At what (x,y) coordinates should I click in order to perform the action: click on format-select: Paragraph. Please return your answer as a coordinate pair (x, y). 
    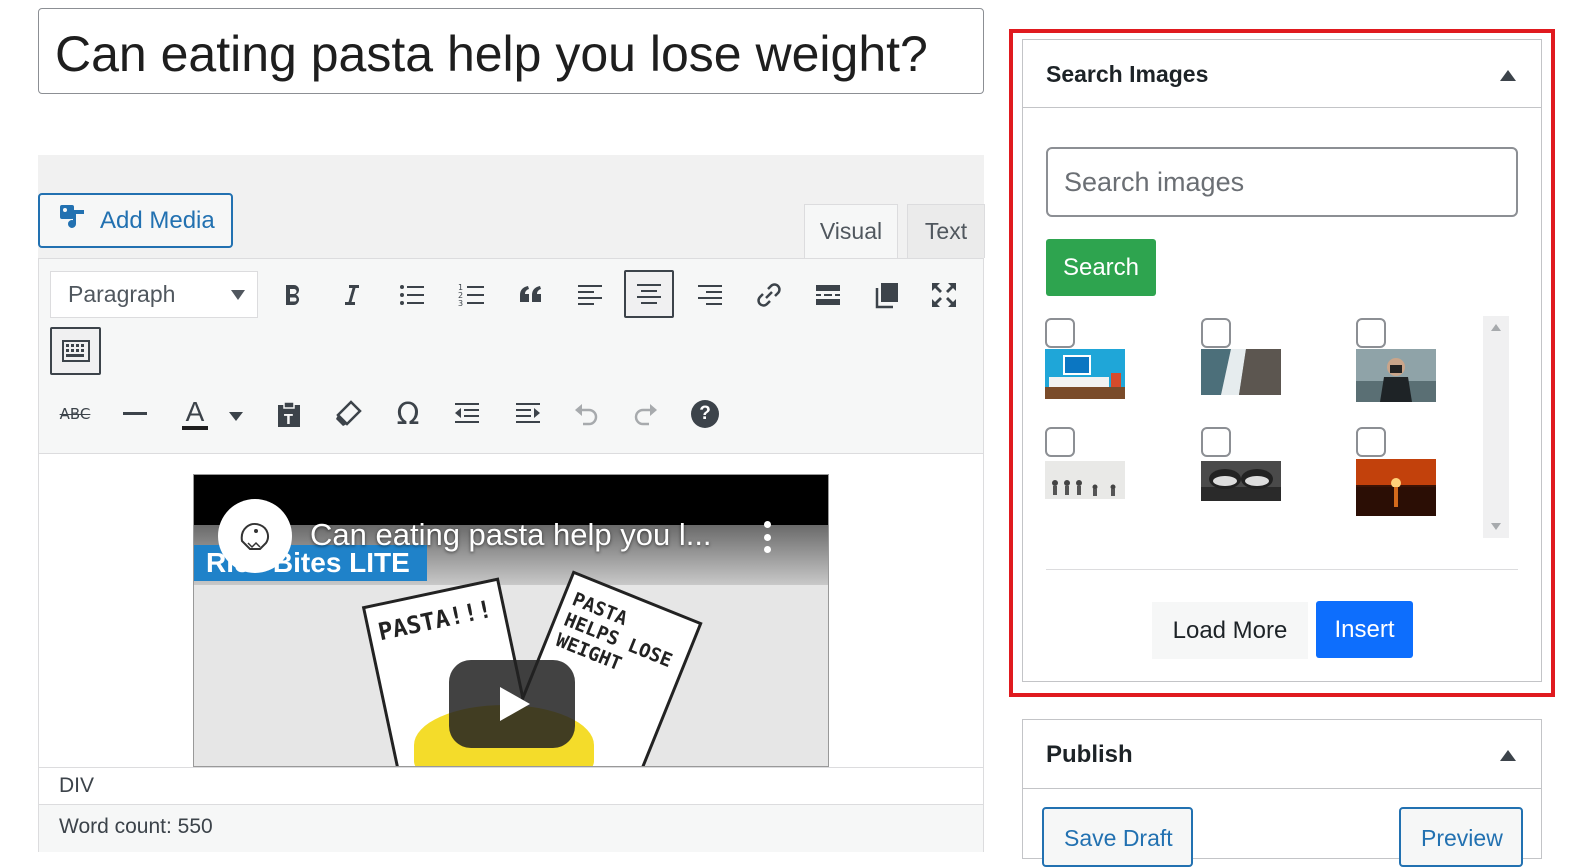
    Looking at the image, I should click on (154, 294).